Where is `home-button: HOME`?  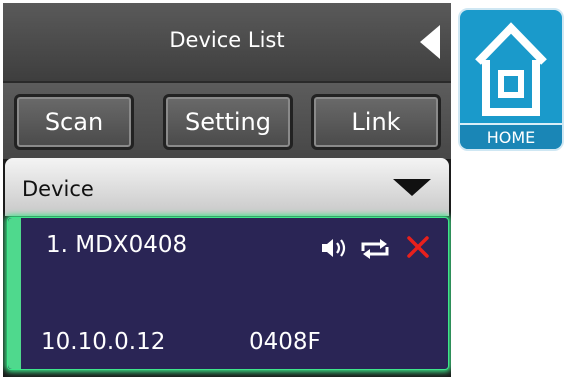
home-button: HOME is located at coordinates (511, 79).